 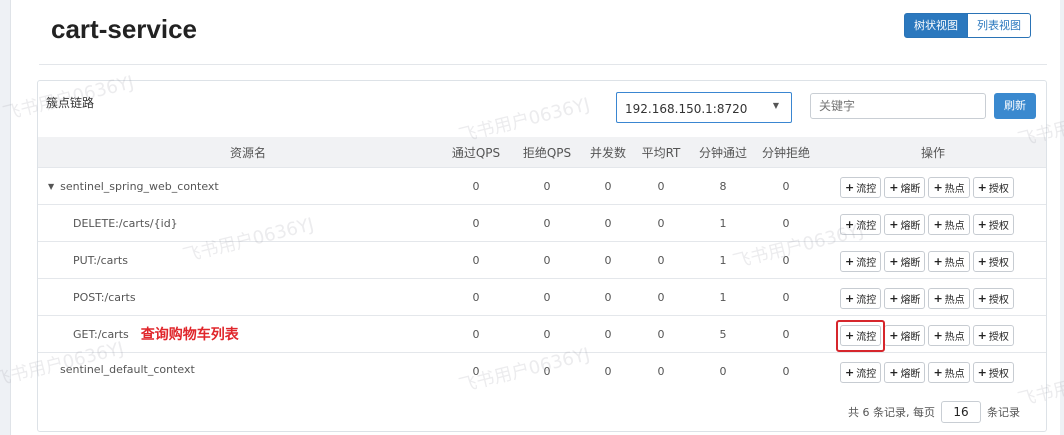 What do you see at coordinates (127, 369) in the screenshot?
I see `resource-name: sentinel_default_context` at bounding box center [127, 369].